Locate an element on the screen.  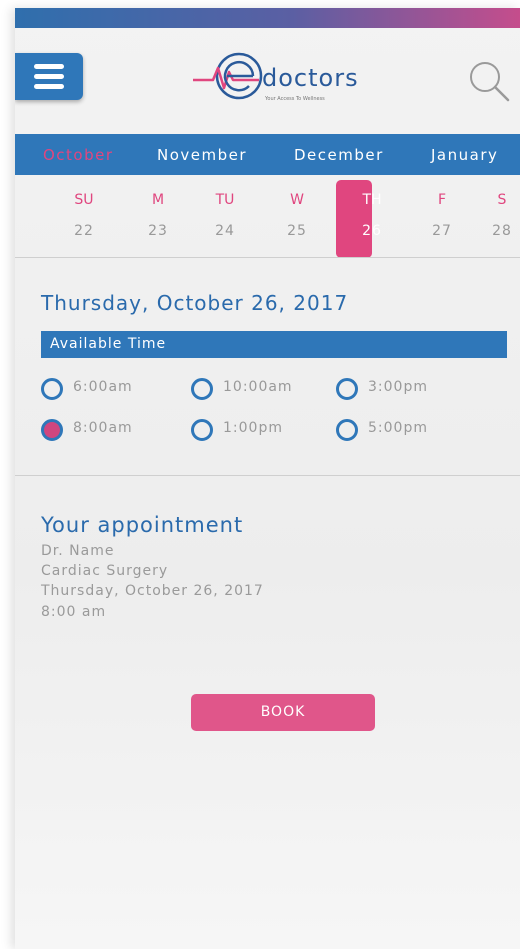
month-tab-october: October is located at coordinates (78, 155).